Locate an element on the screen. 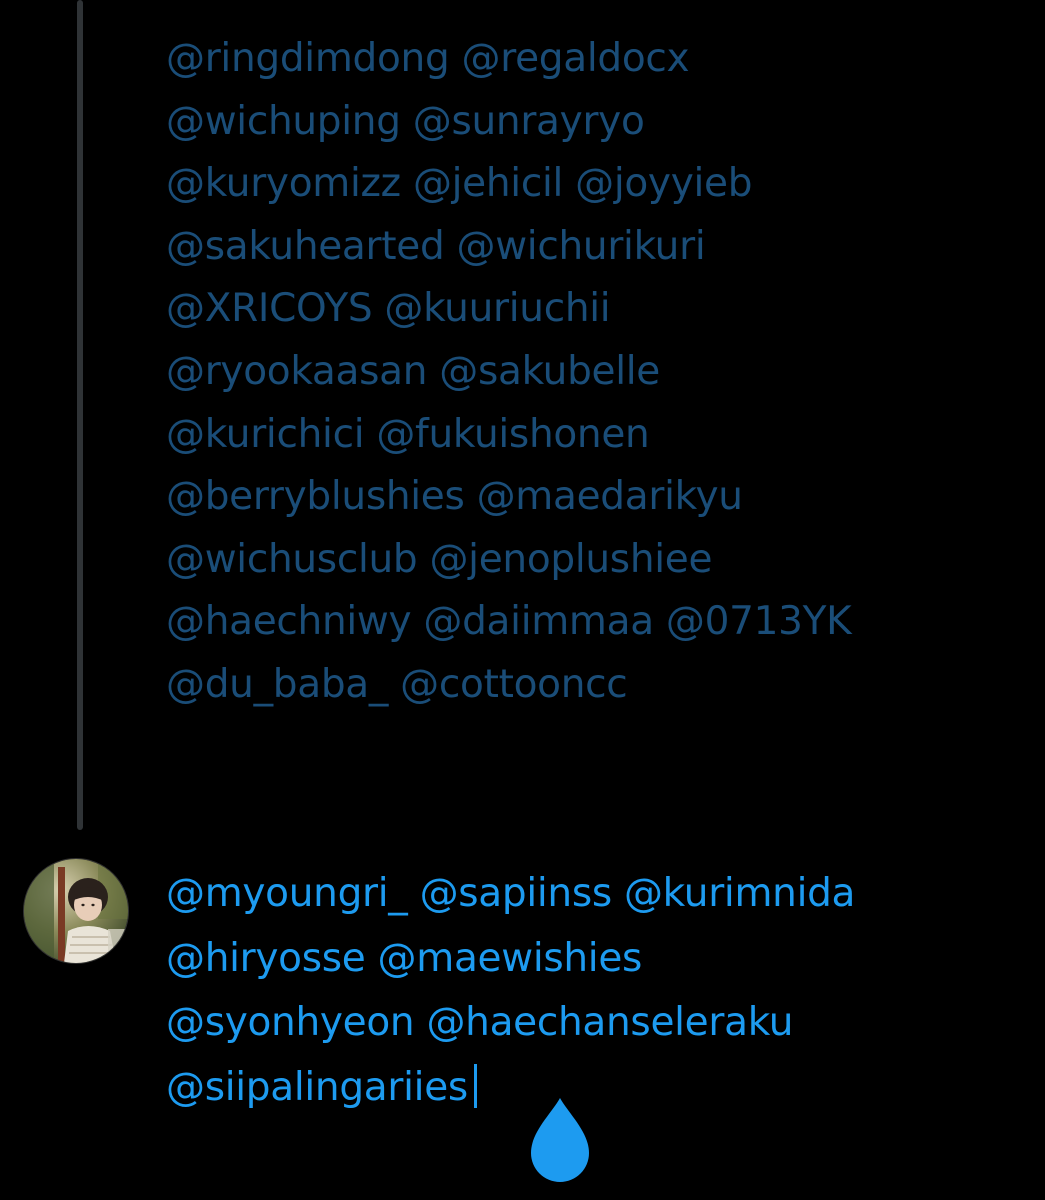 This screenshot has height=1200, width=1045. mention-line: @haechniwy @daiimmaa @0713YK is located at coordinates (601, 622).